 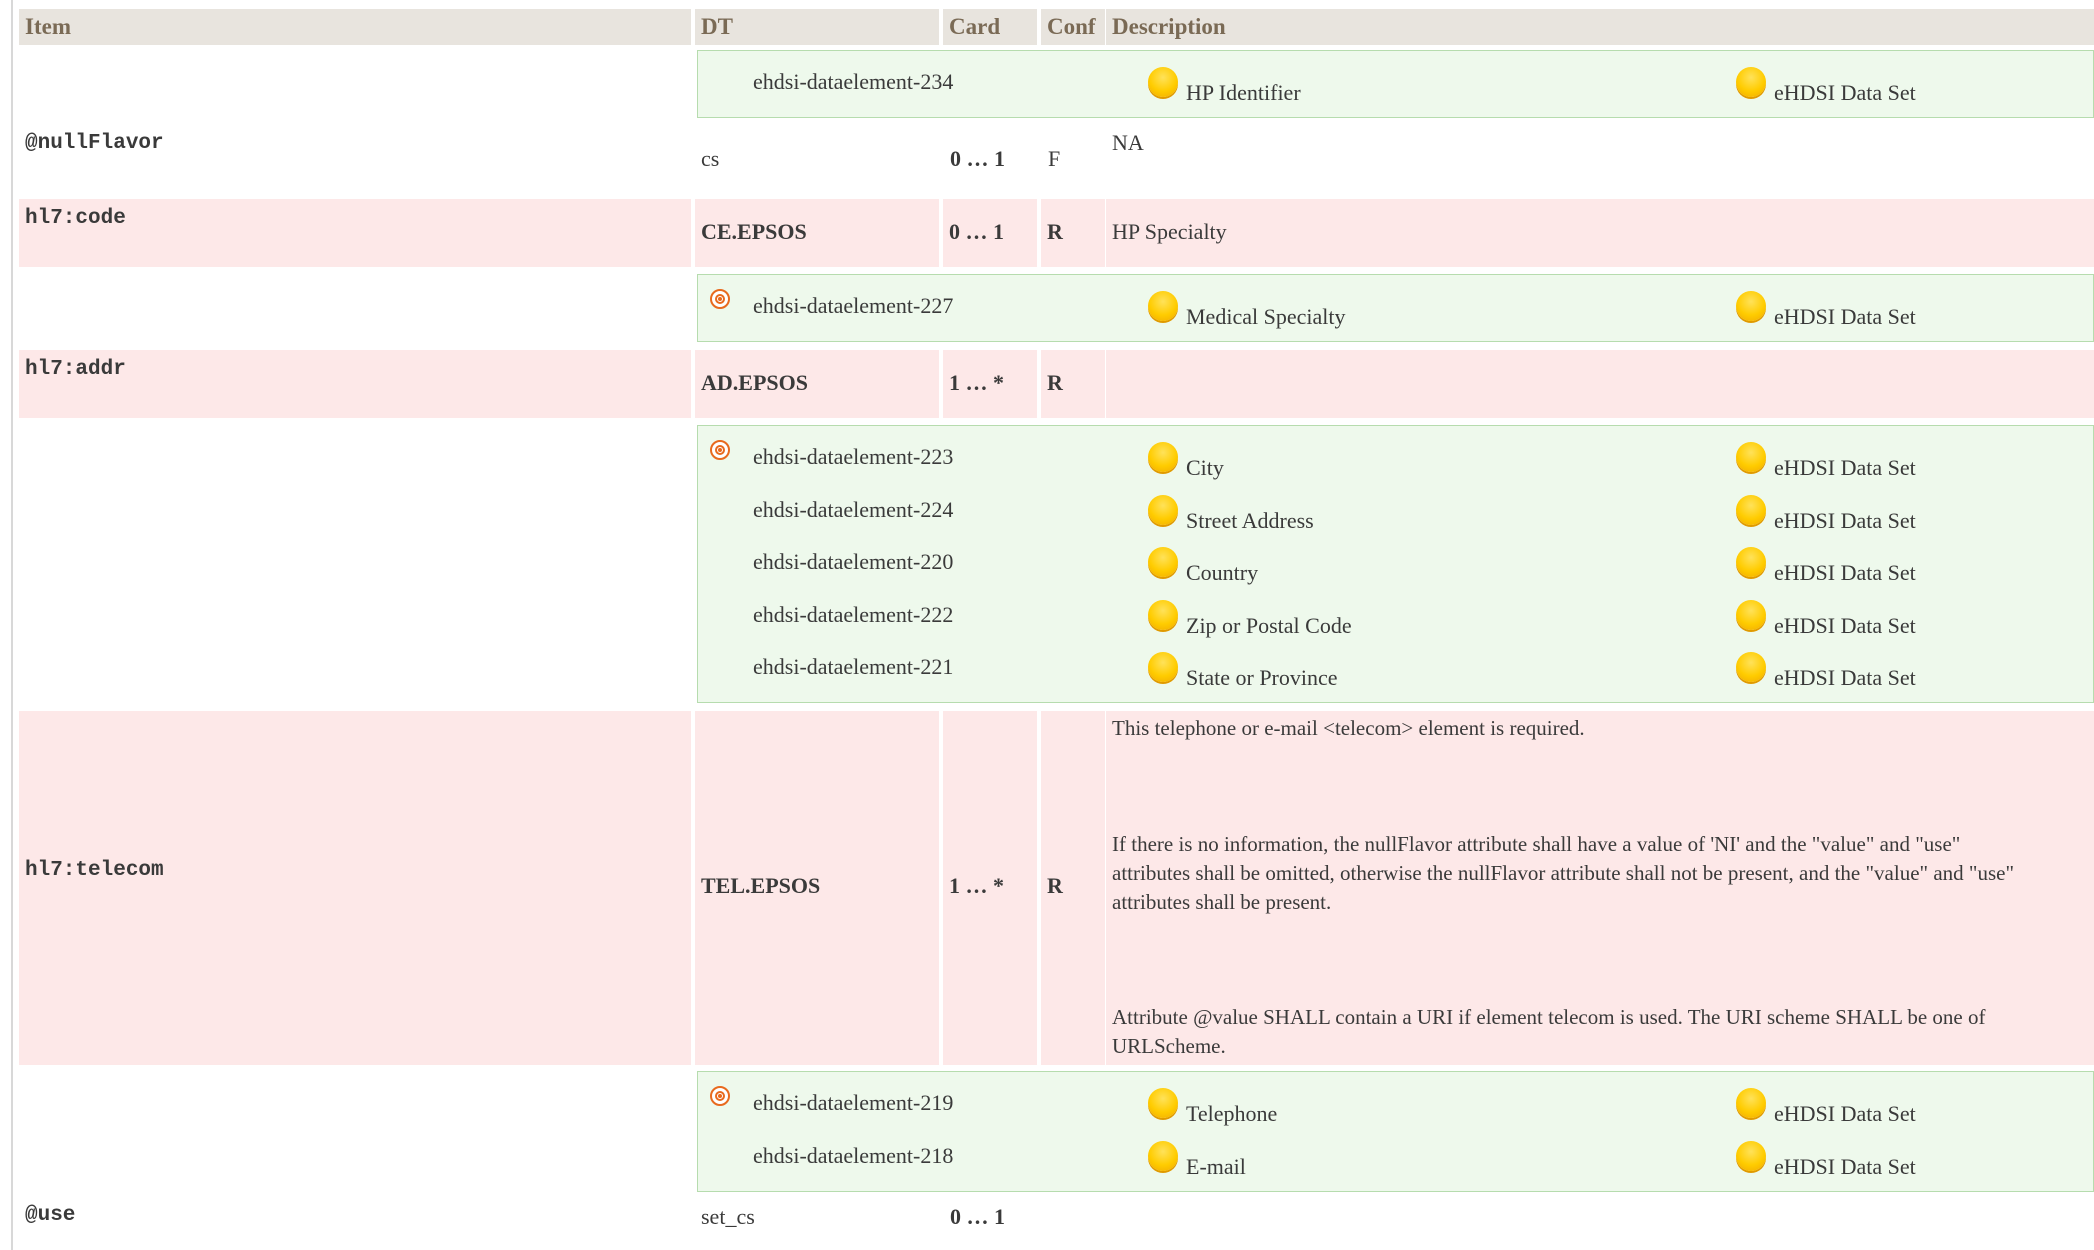 I want to click on col-header-dt: DT, so click(x=817, y=27).